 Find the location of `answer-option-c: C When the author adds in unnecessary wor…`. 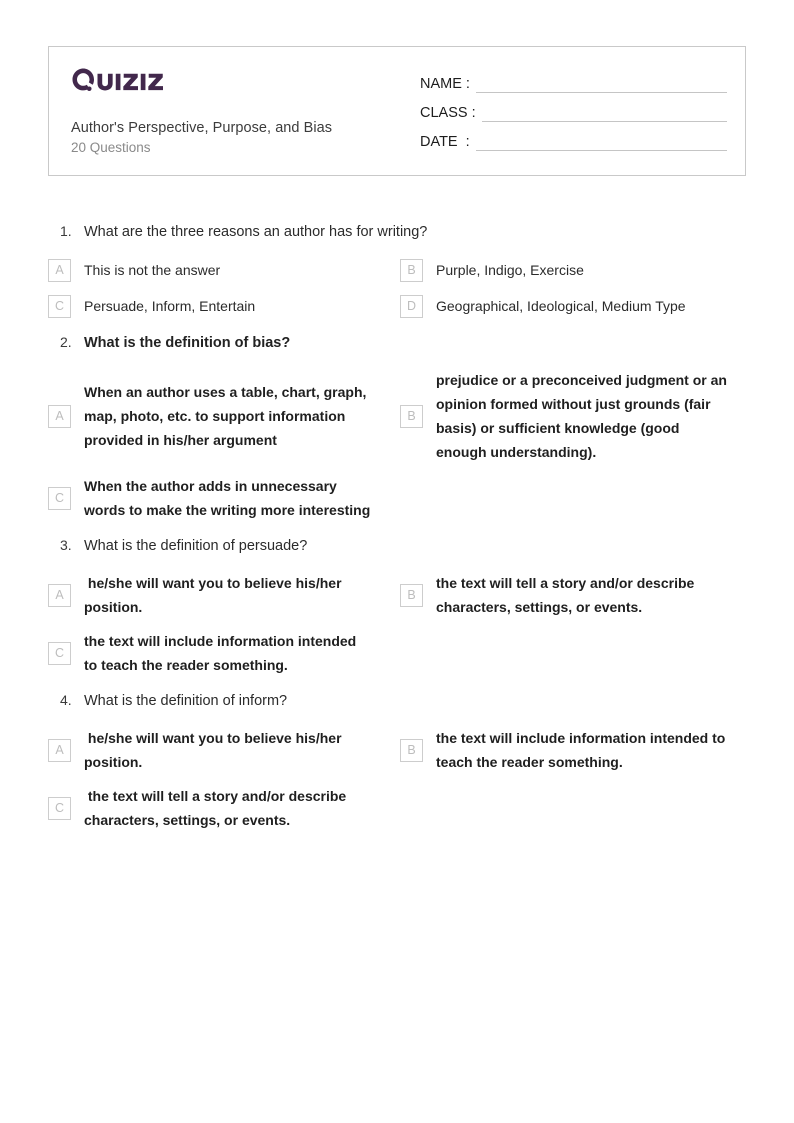

answer-option-c: C When the author adds in unnecessary wor… is located at coordinates (222, 503).